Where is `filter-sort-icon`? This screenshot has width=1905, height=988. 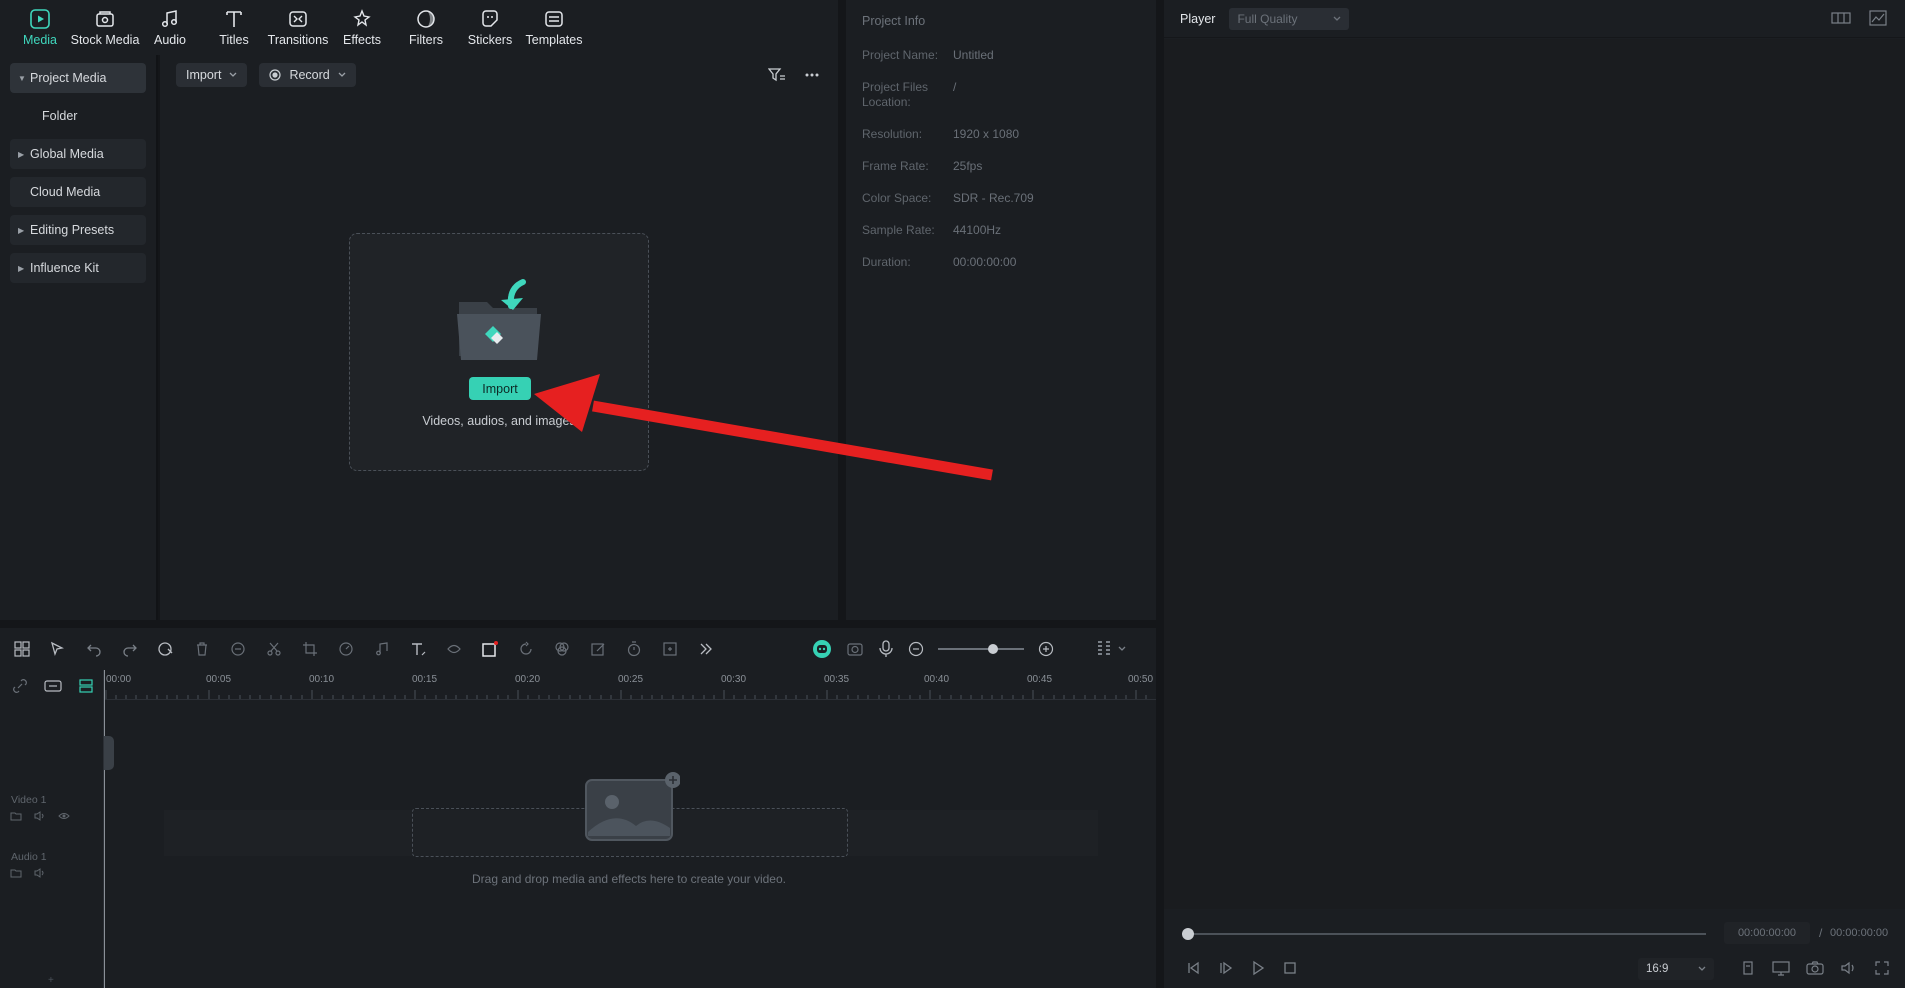
filter-sort-icon is located at coordinates (777, 75).